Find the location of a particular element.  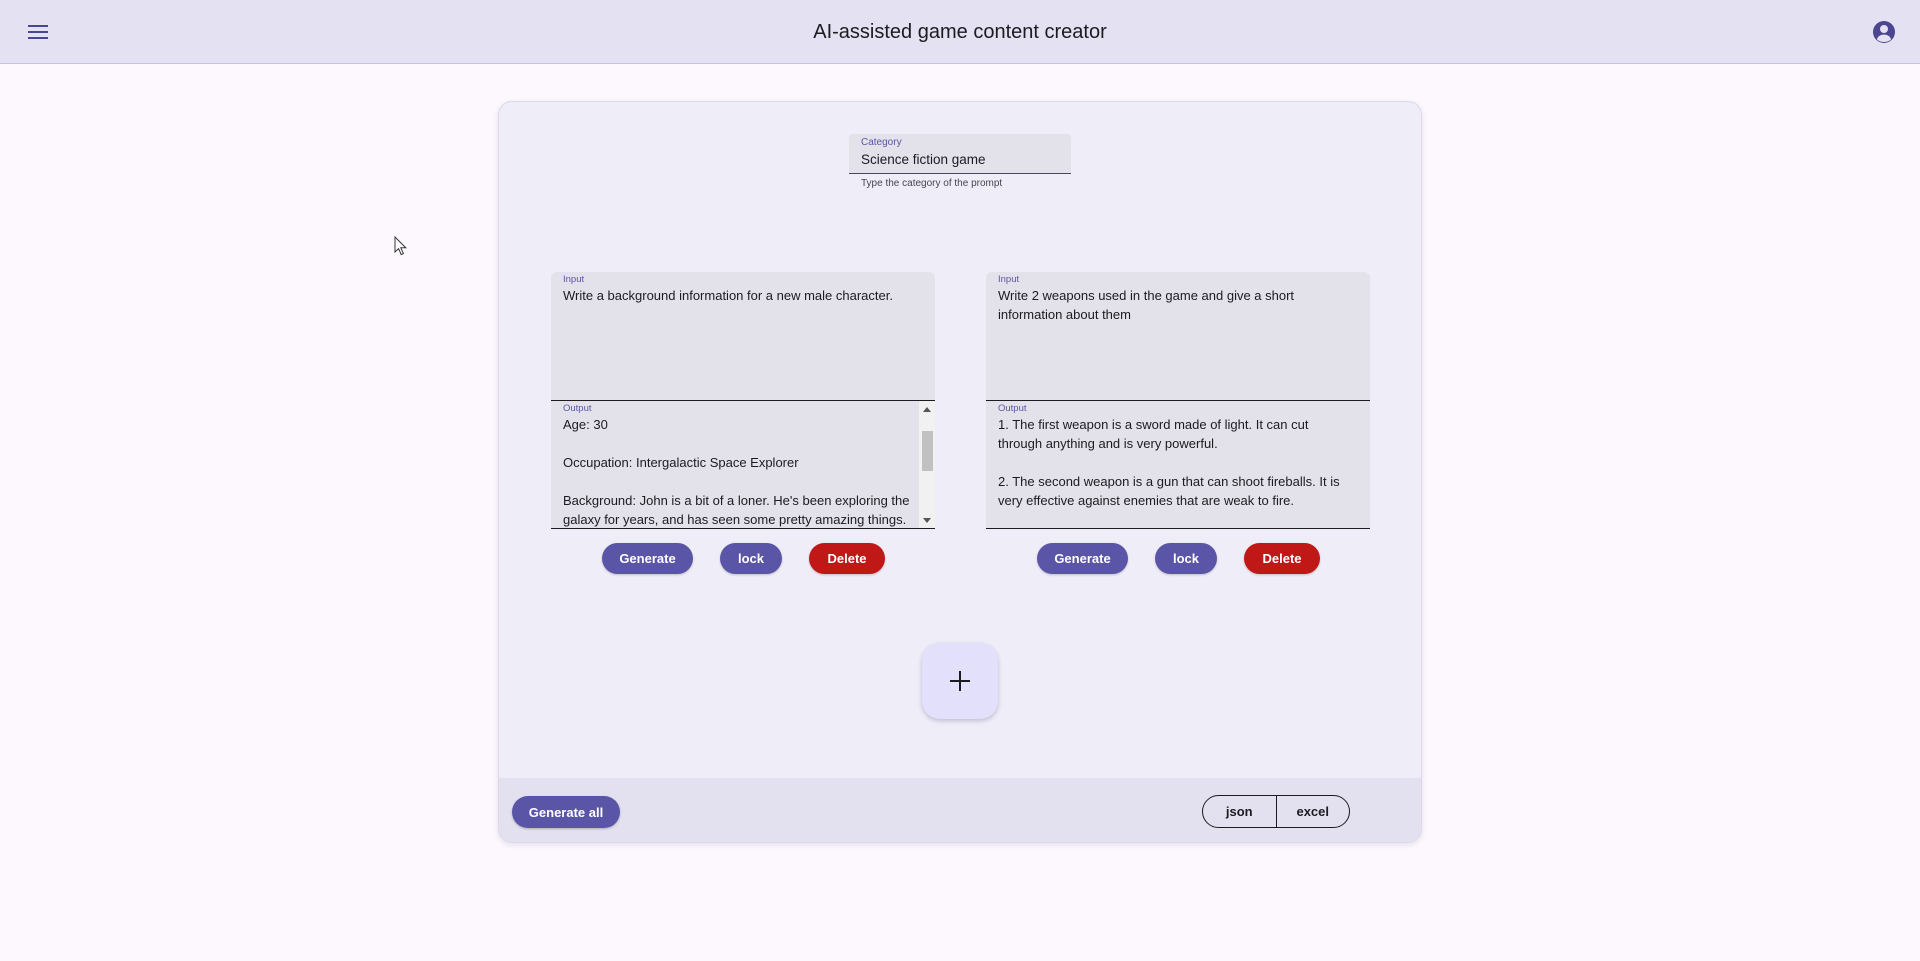

category-label: Category is located at coordinates (881, 142).